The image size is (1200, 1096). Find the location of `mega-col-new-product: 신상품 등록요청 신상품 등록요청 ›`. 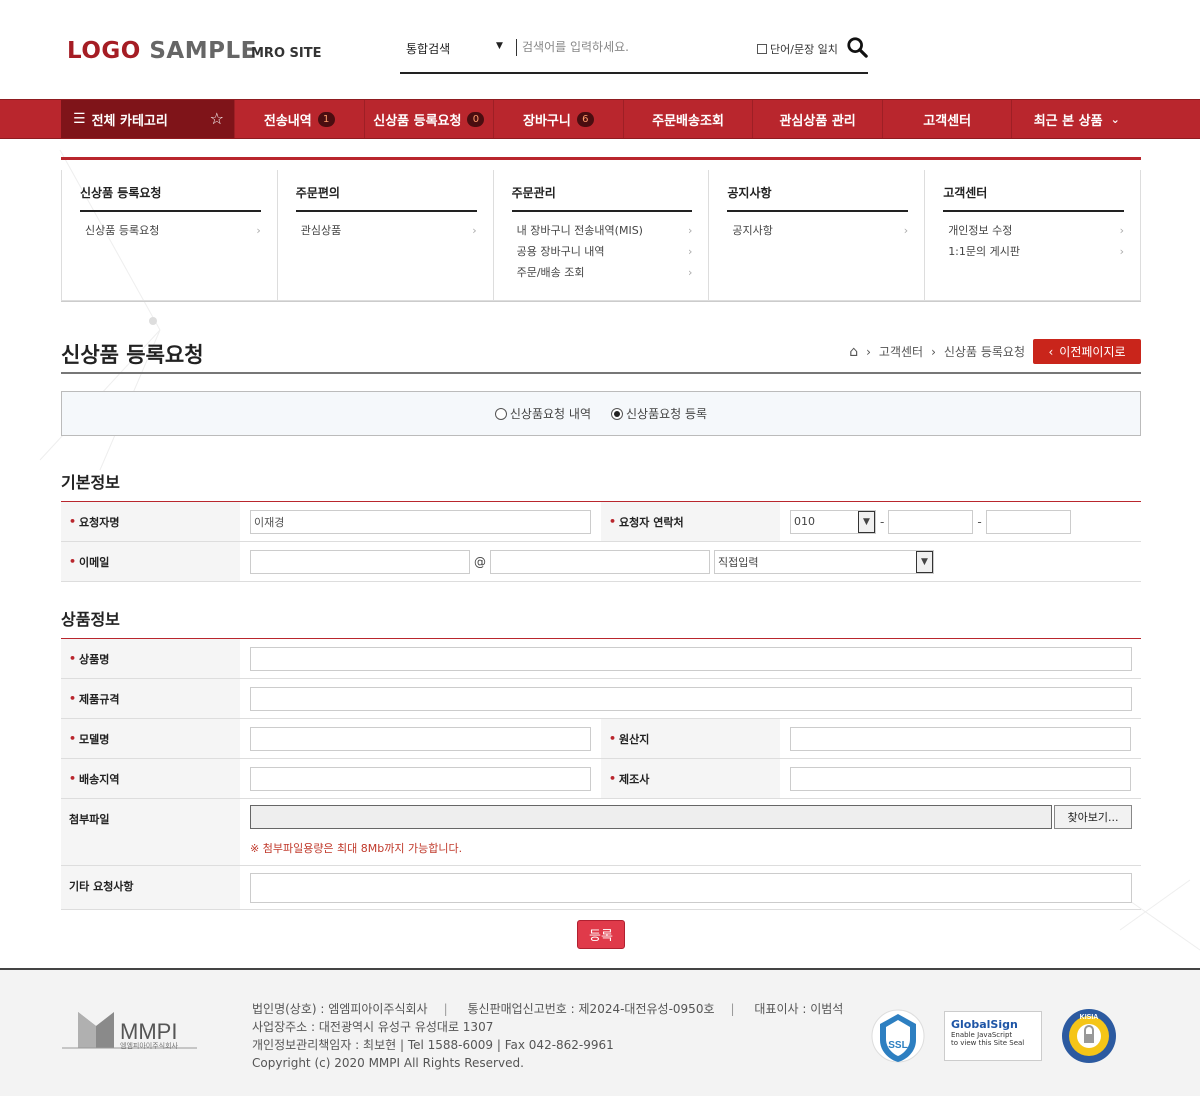

mega-col-new-product: 신상품 등록요청 신상품 등록요청 › is located at coordinates (169, 235).